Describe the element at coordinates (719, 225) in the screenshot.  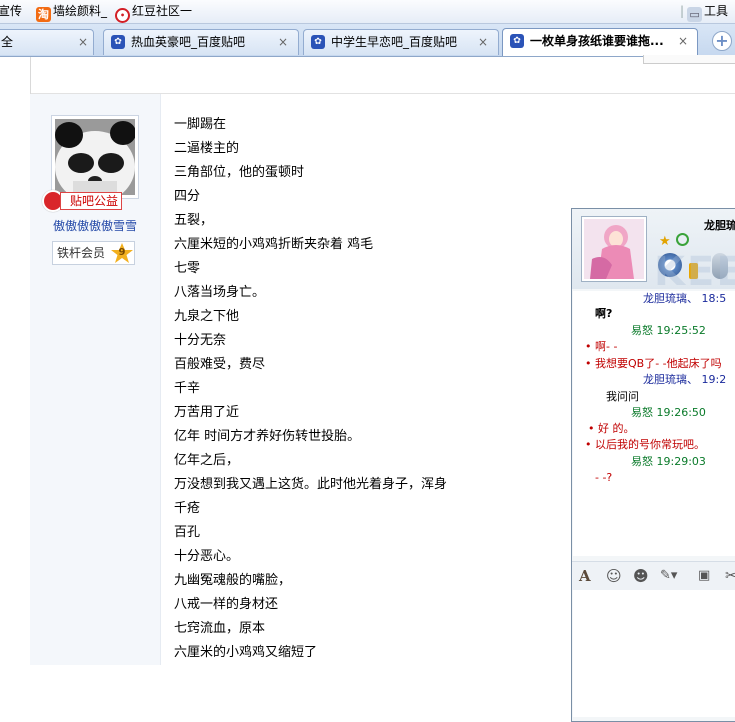
I see `chat-contact-name: 龙胆琉` at that location.